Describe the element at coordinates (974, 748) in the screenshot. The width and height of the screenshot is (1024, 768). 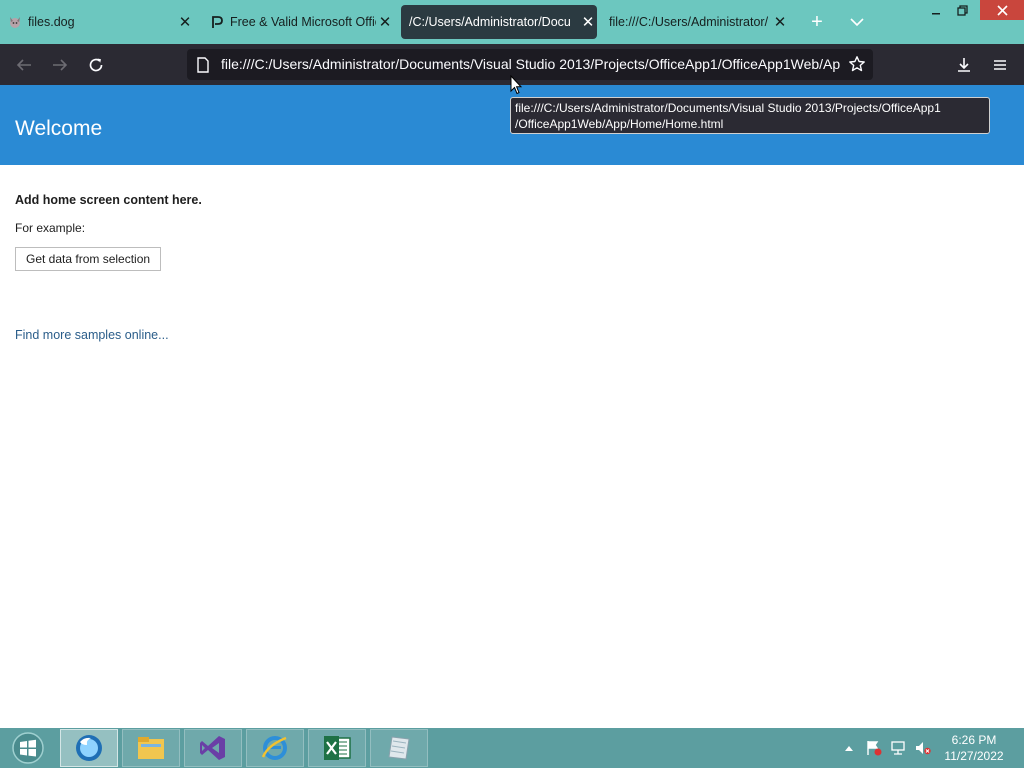
I see `system-clock: 6:26 PM 11/27/2022` at that location.